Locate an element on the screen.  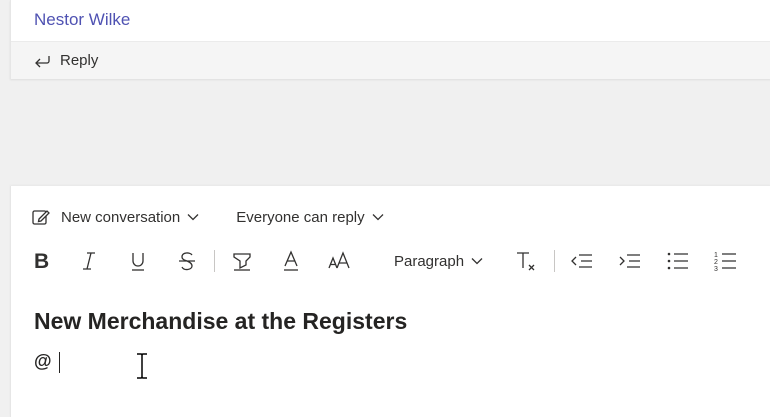
paragraph-style-dropdown: Paragraph is located at coordinates (439, 261).